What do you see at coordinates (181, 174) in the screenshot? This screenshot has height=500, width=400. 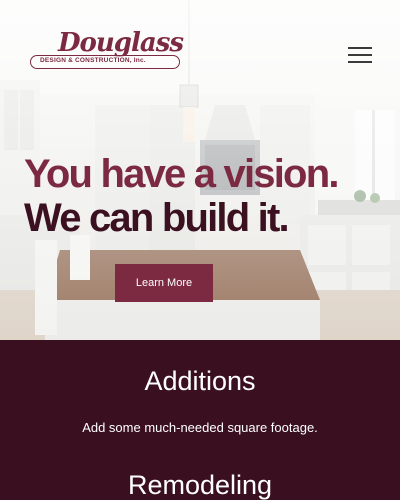 I see `hero-headline-line-1: You have a vision.` at bounding box center [181, 174].